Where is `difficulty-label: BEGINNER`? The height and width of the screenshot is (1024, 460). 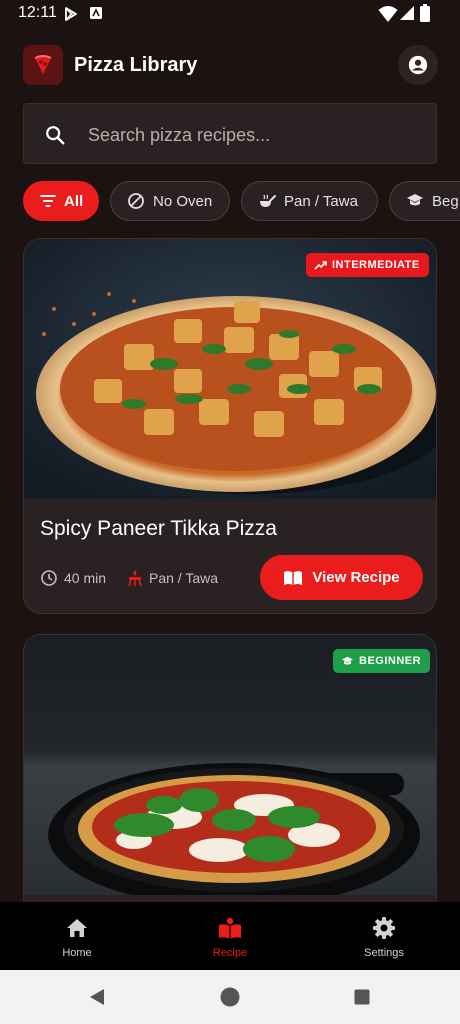
difficulty-label: BEGINNER is located at coordinates (390, 661).